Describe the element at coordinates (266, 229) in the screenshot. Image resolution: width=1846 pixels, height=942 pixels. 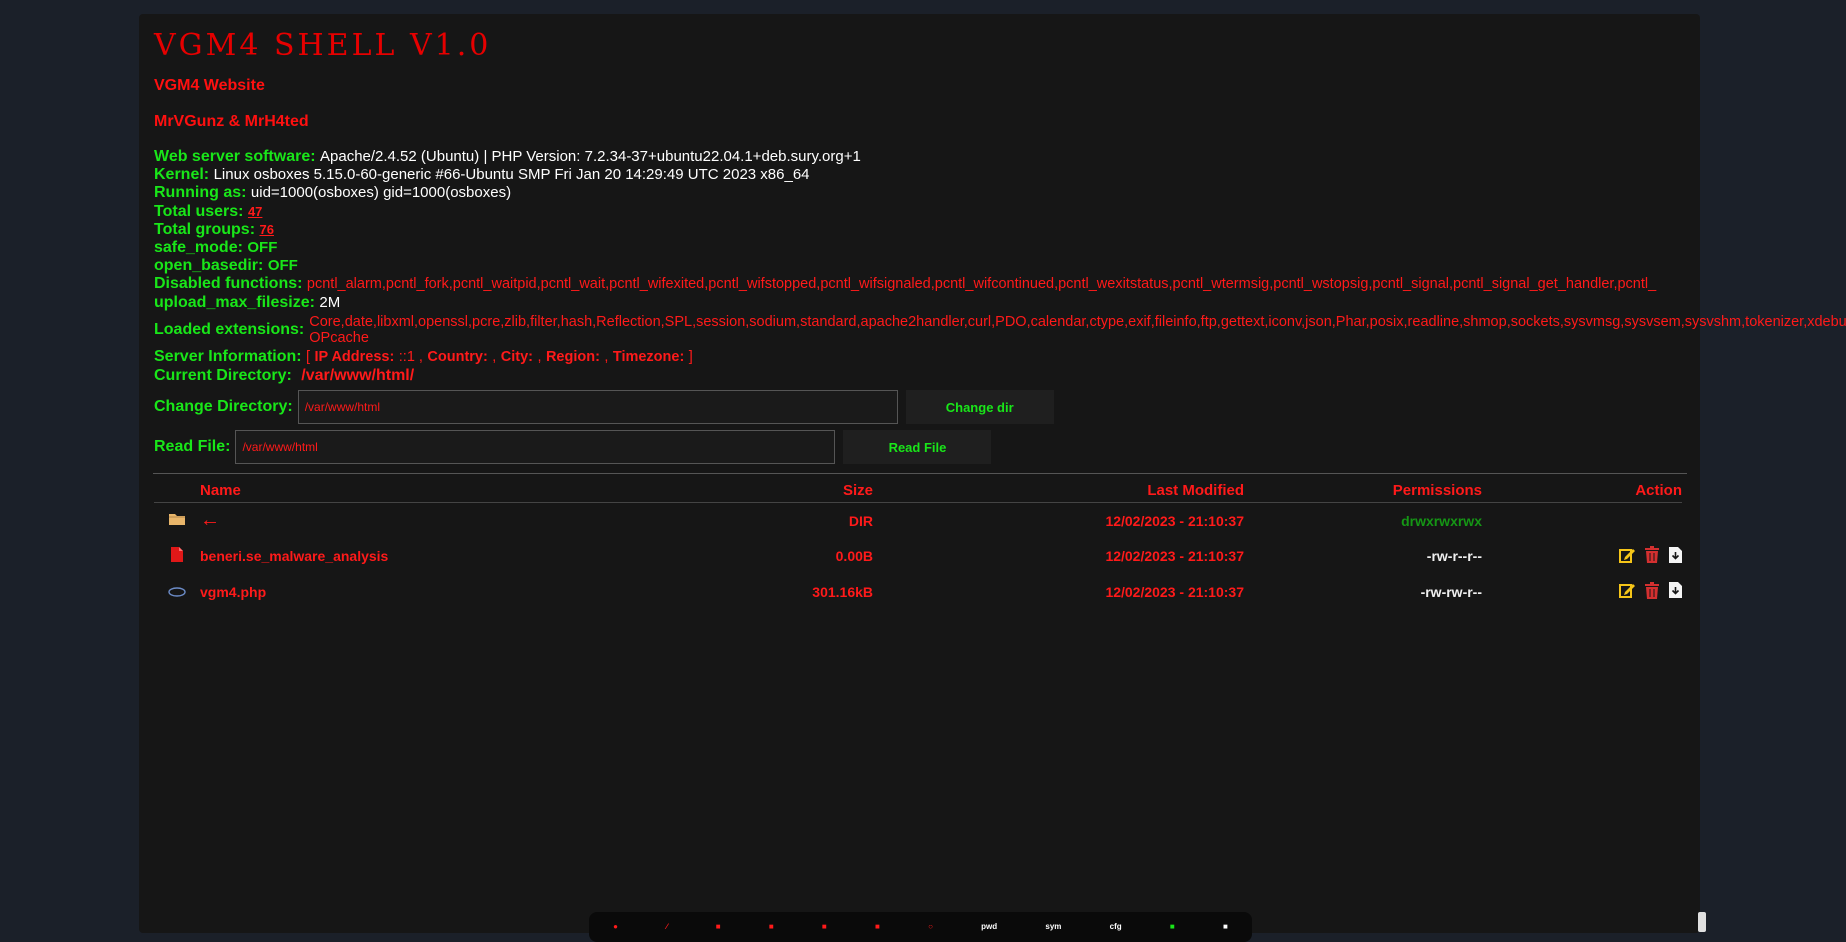
I see `total-groups-link: 76` at that location.